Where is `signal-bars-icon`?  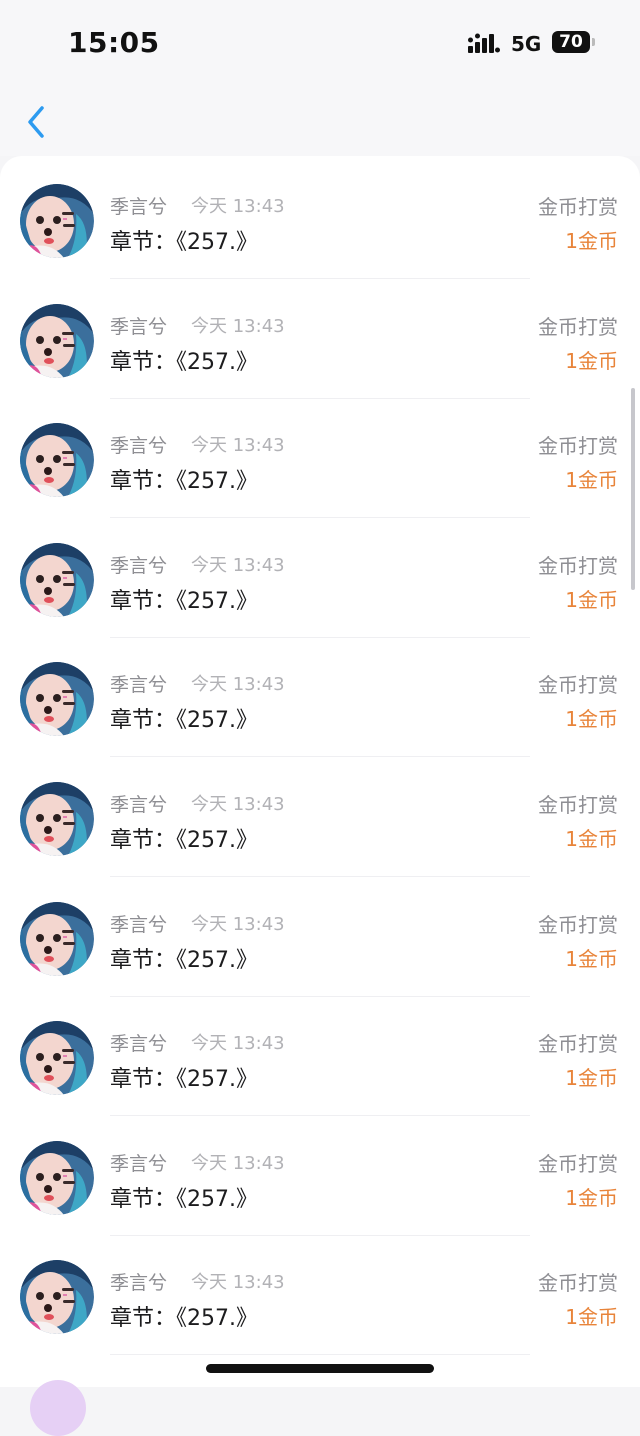 signal-bars-icon is located at coordinates (484, 43).